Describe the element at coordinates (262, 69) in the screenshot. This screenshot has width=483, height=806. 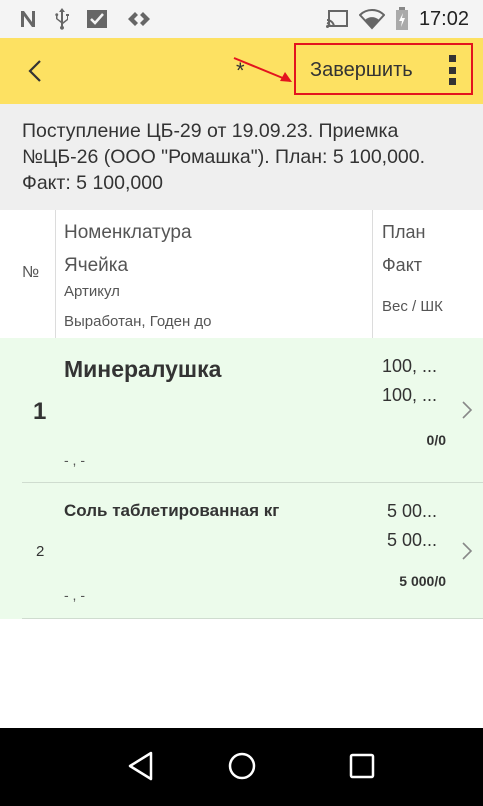
I see `annotation-arrow` at that location.